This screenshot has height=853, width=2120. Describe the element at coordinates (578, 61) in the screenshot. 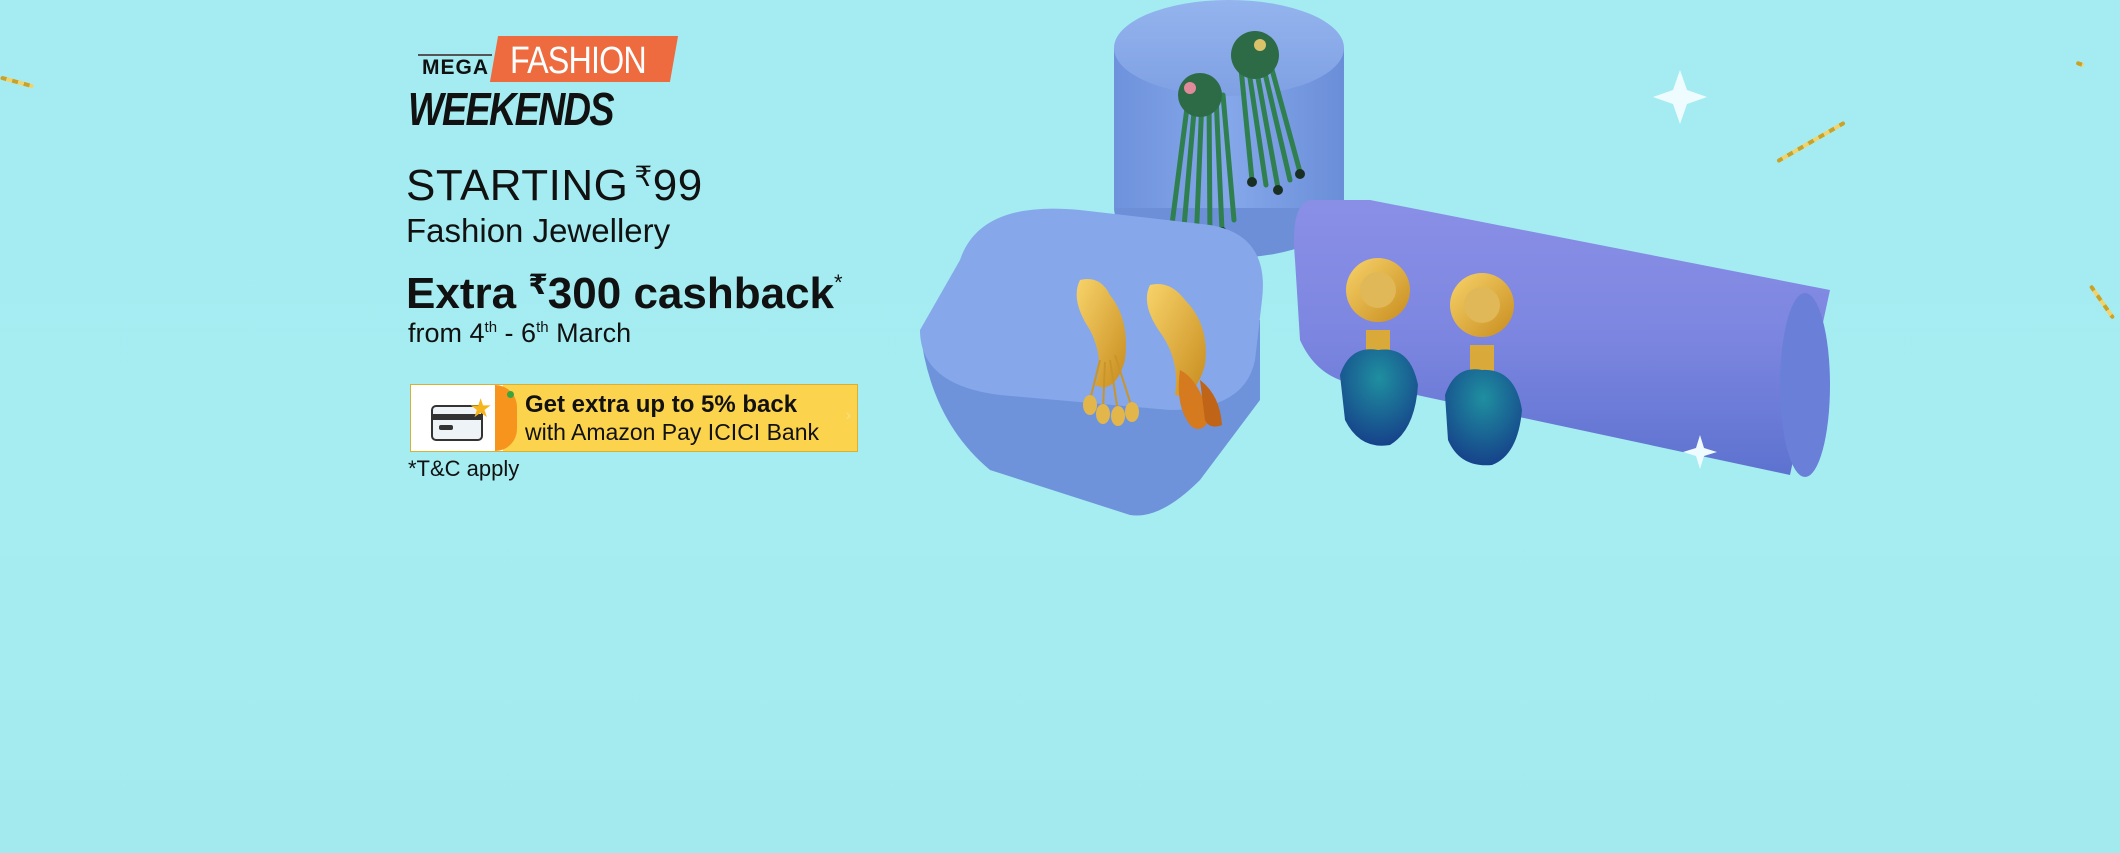

I see `logo-fashion: FASHION` at that location.